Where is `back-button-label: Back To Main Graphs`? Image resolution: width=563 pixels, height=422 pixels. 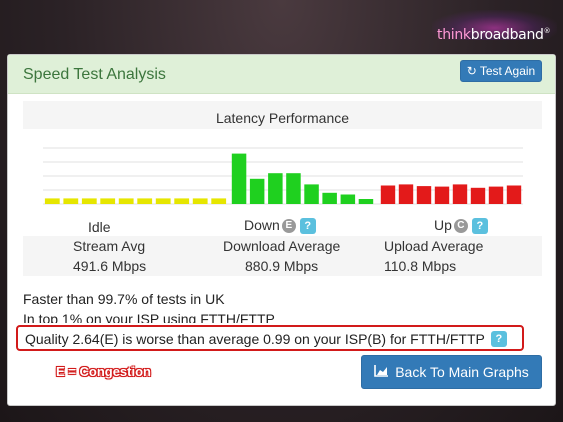 back-button-label: Back To Main Graphs is located at coordinates (462, 372).